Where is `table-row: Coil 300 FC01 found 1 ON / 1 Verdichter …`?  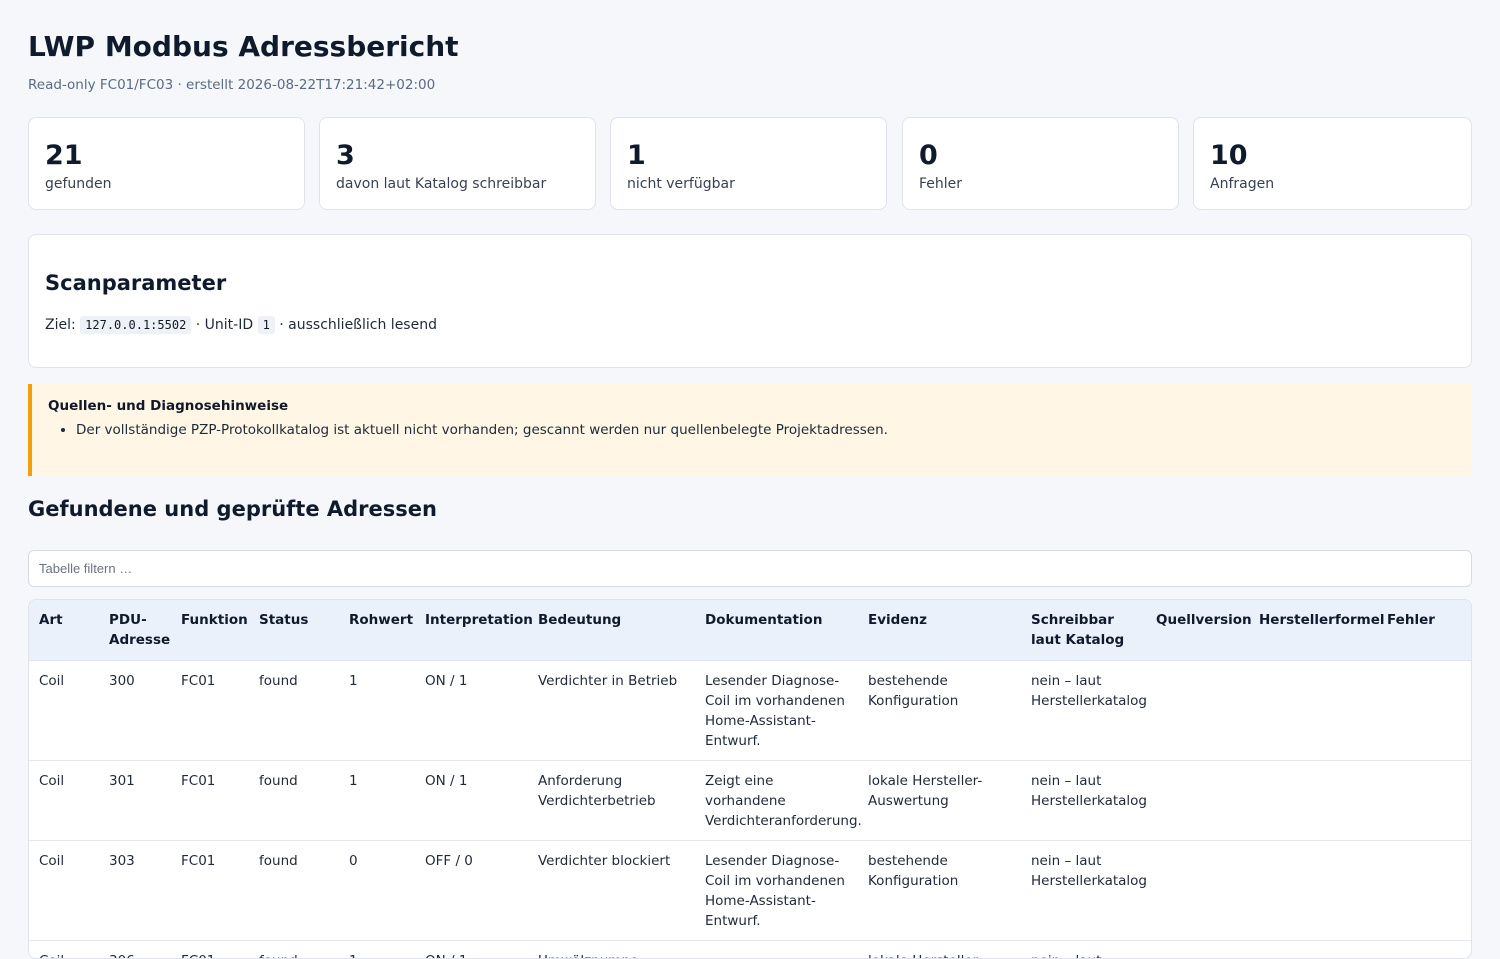 table-row: Coil 300 FC01 found 1 ON / 1 Verdichter … is located at coordinates (750, 711).